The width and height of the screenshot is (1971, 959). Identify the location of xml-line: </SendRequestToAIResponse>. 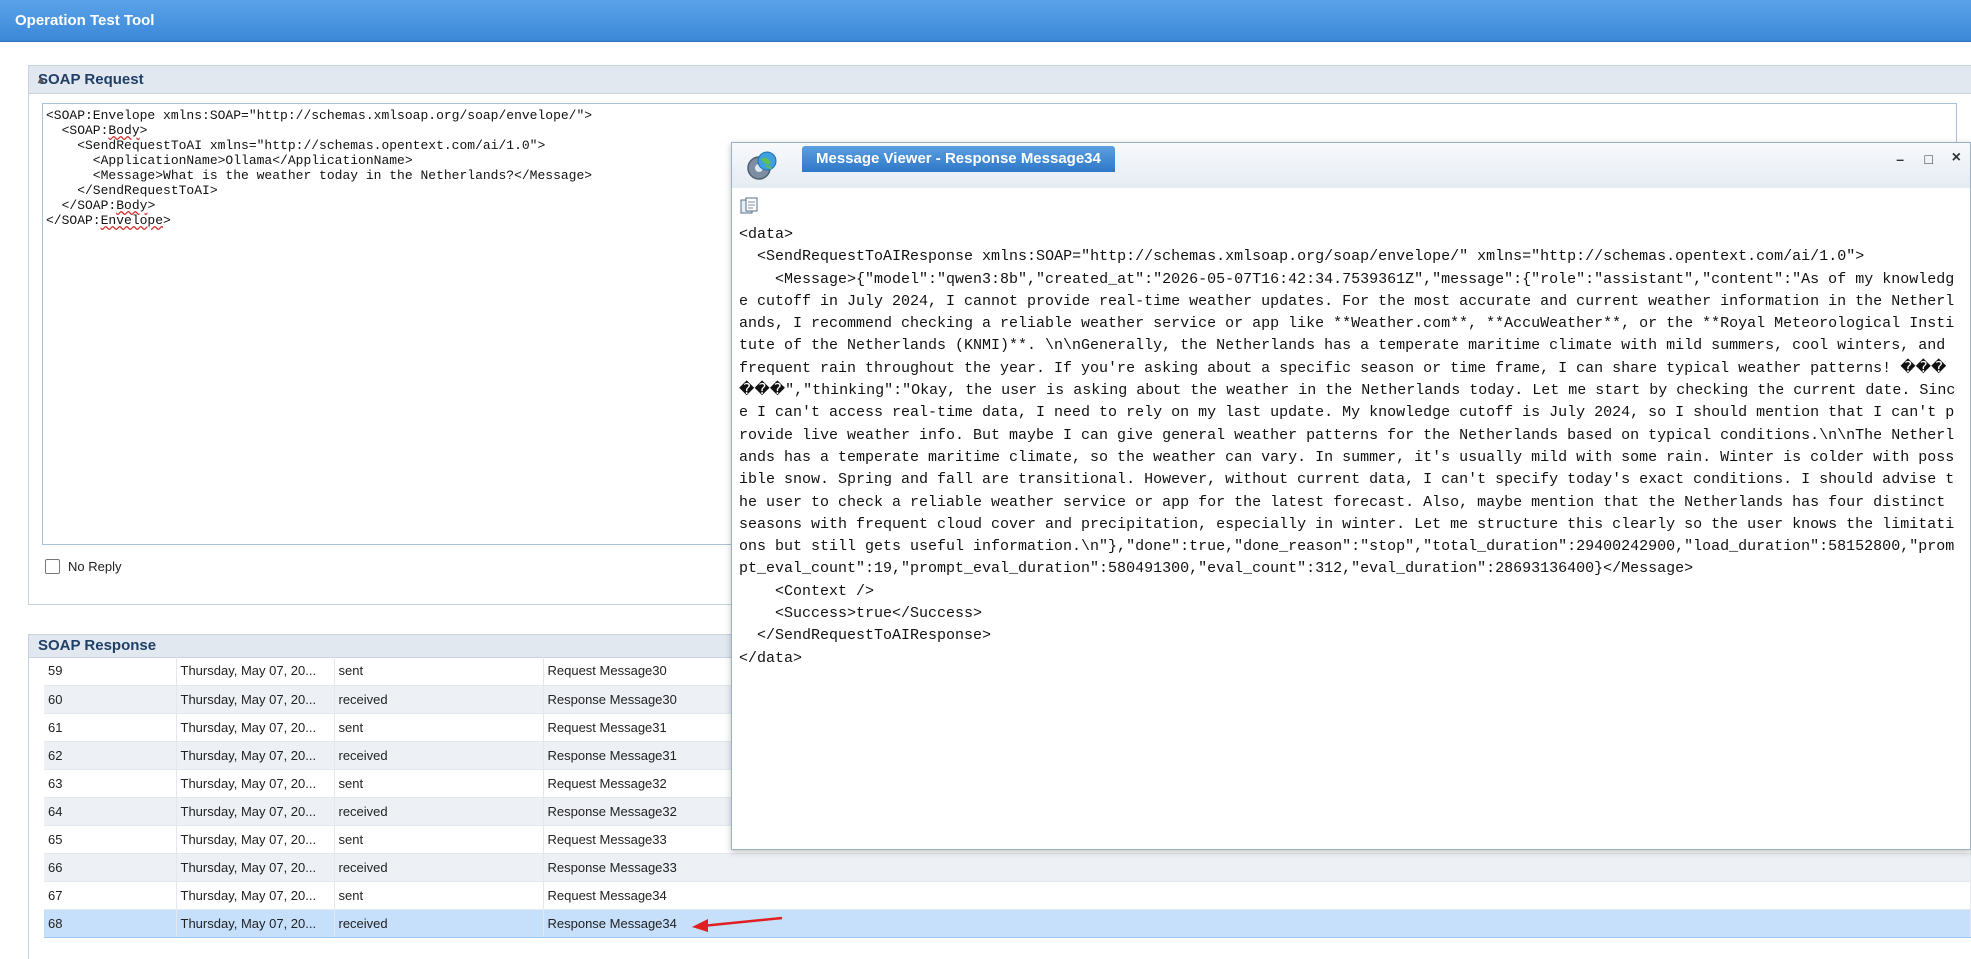
(865, 636).